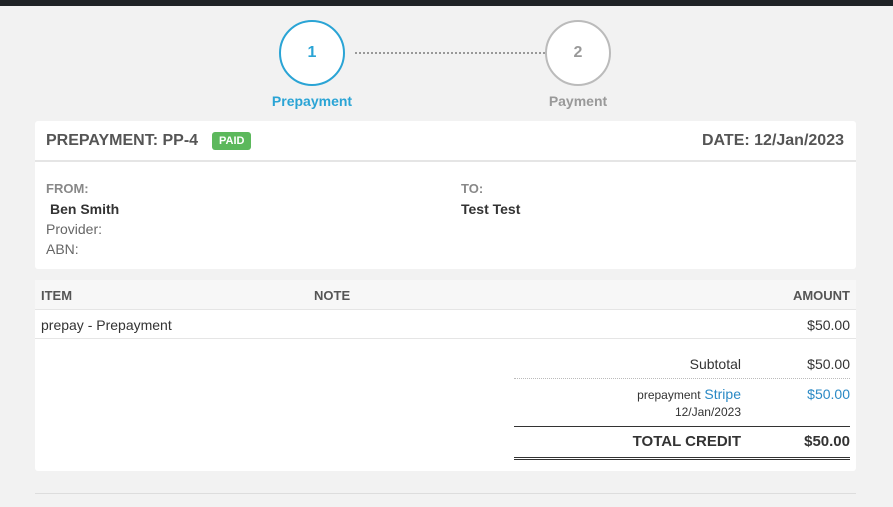  I want to click on document-date: DATE: 12/Jan/2023, so click(773, 140).